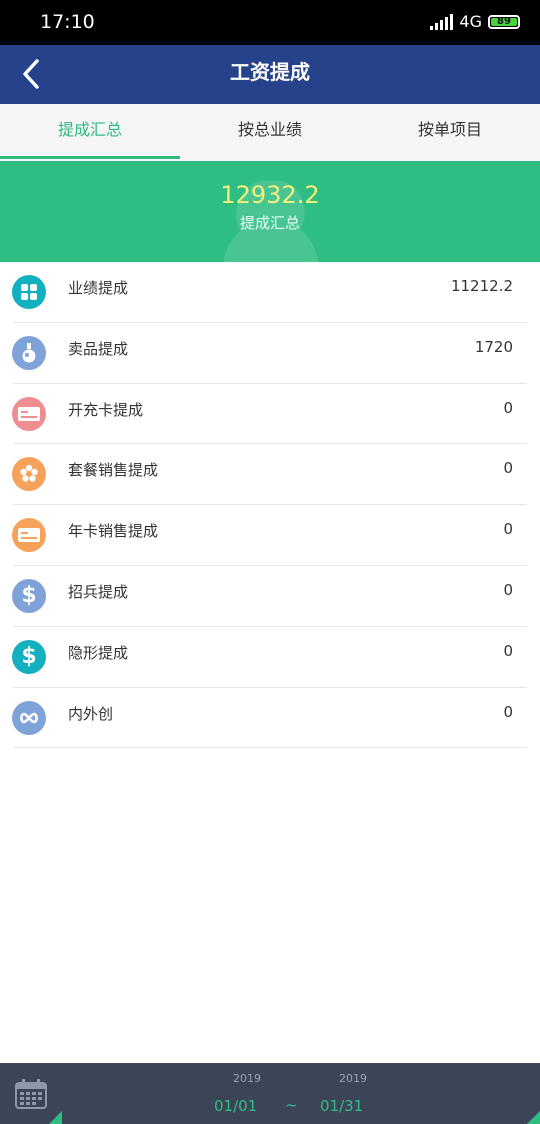 This screenshot has width=540, height=1124. Describe the element at coordinates (270, 1093) in the screenshot. I see `date-range-bar: 2019 01/01 ~ 2019 01/31` at that location.